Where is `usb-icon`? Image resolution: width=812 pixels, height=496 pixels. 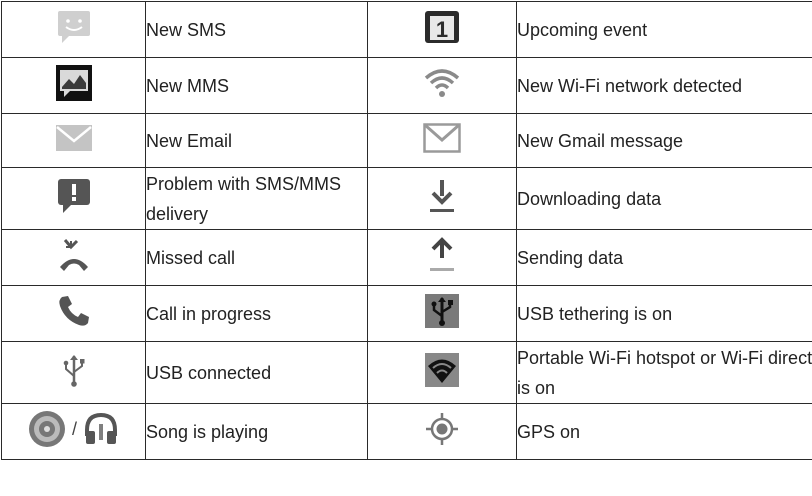
usb-icon is located at coordinates (74, 370).